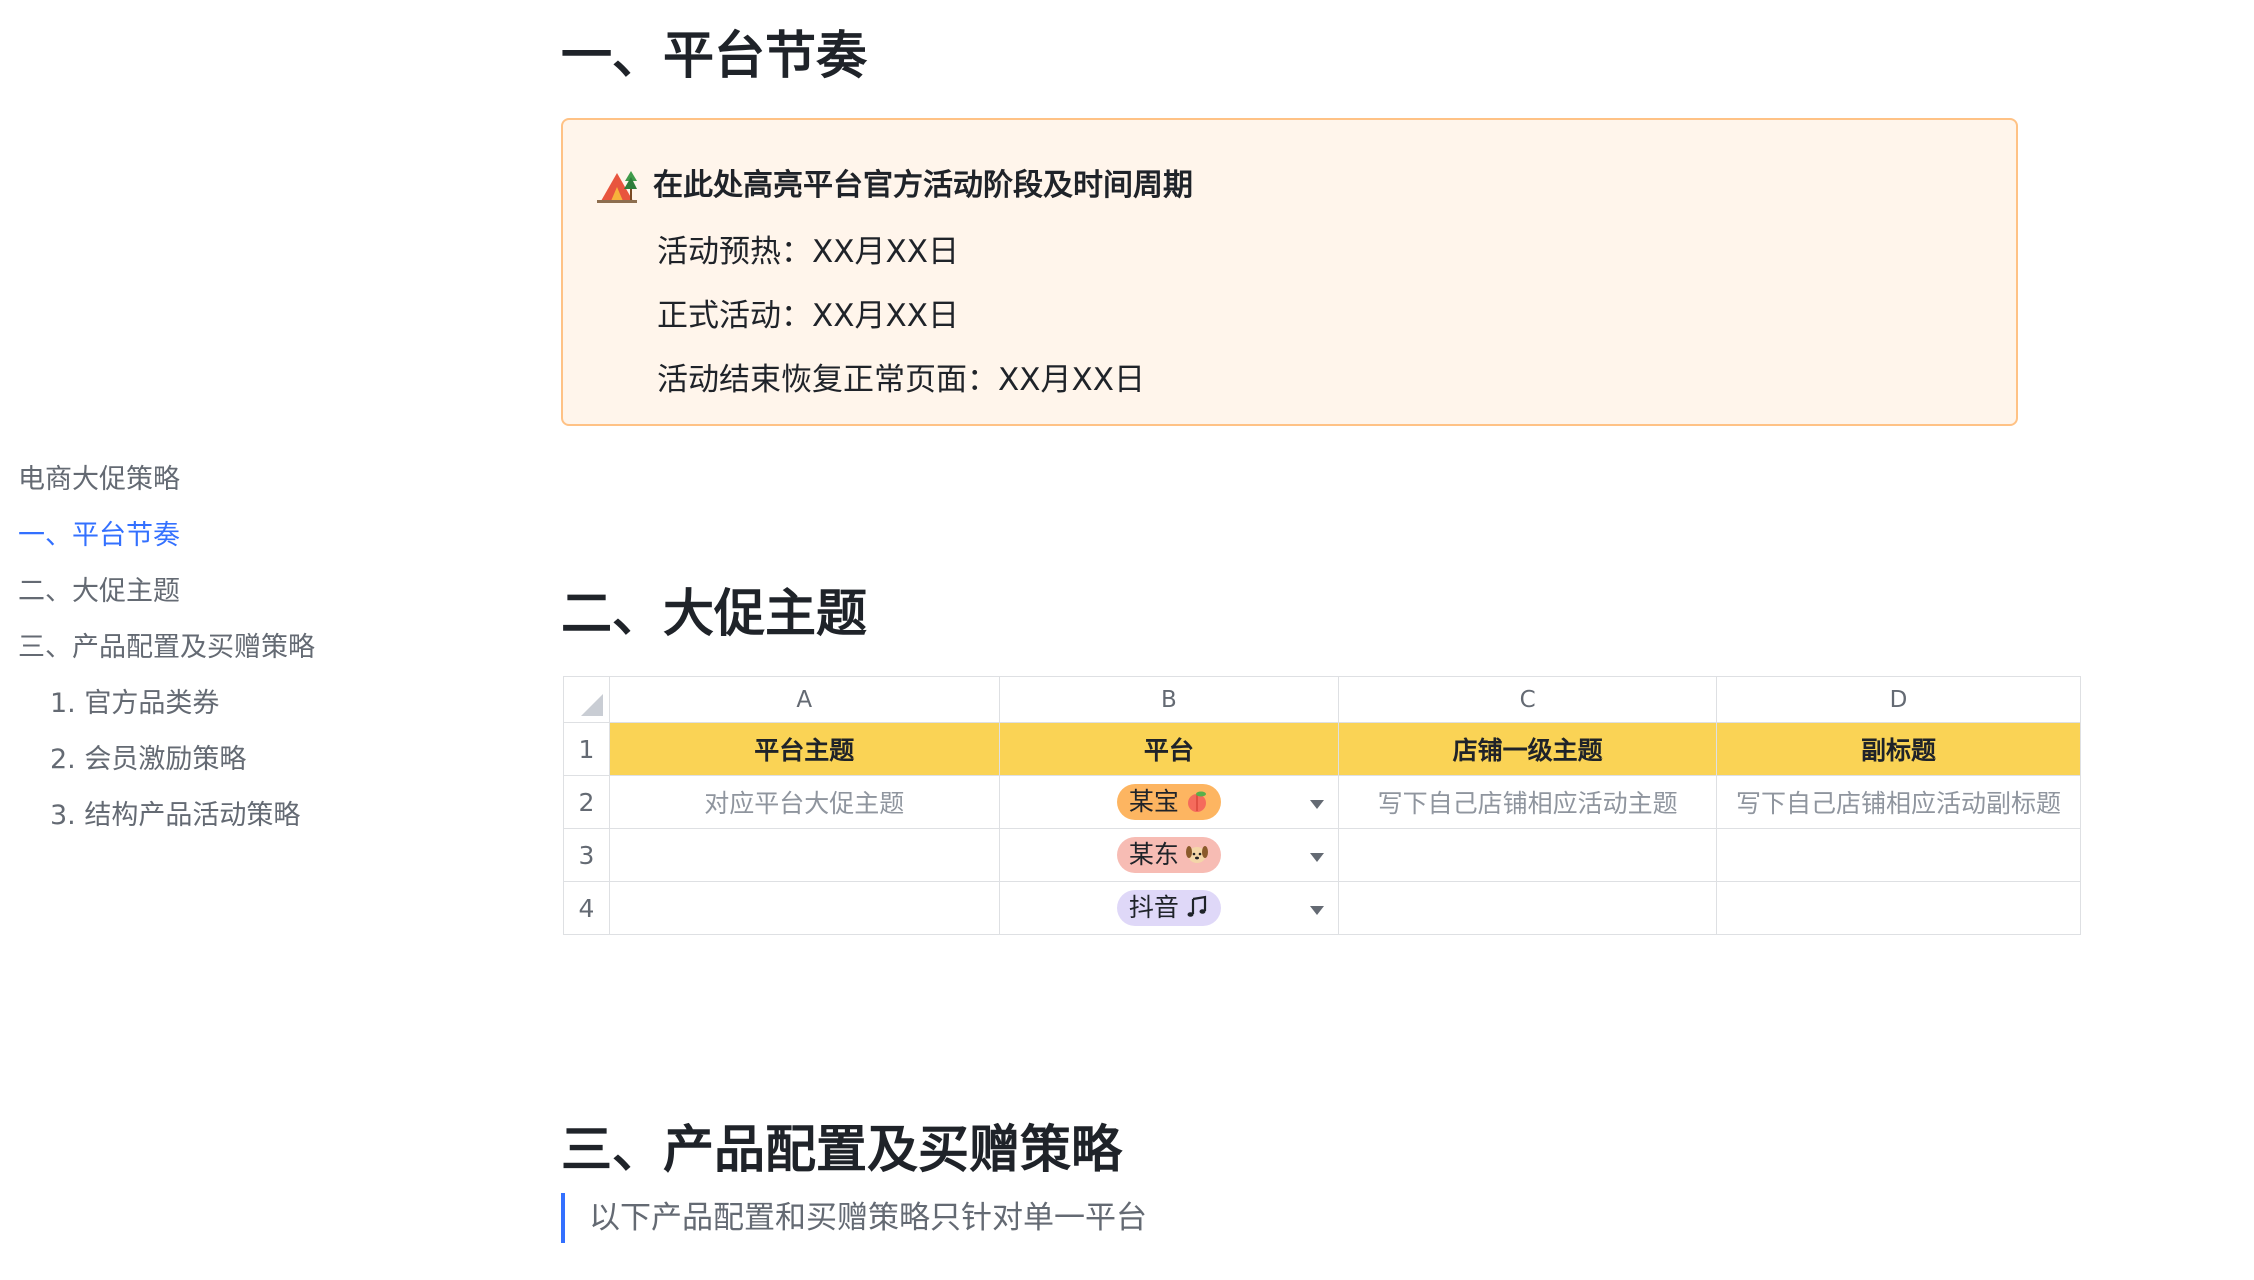  What do you see at coordinates (808, 252) in the screenshot?
I see `callout-line-warmup: 活动预热：XX月XX日` at bounding box center [808, 252].